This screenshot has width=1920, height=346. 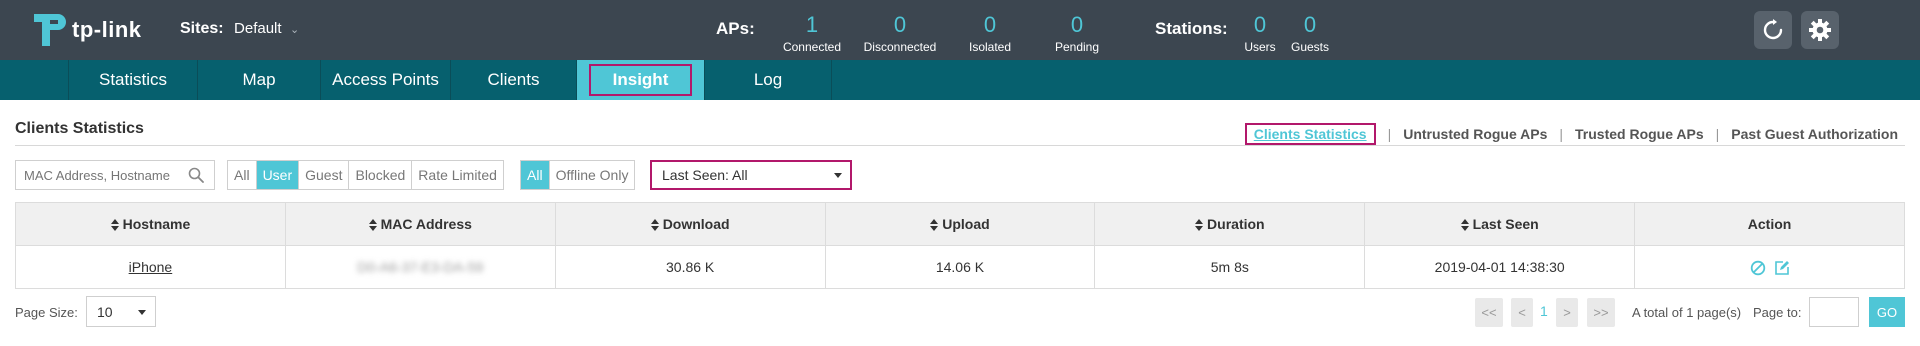 I want to click on col-mac-address: MAC Address, so click(x=420, y=224).